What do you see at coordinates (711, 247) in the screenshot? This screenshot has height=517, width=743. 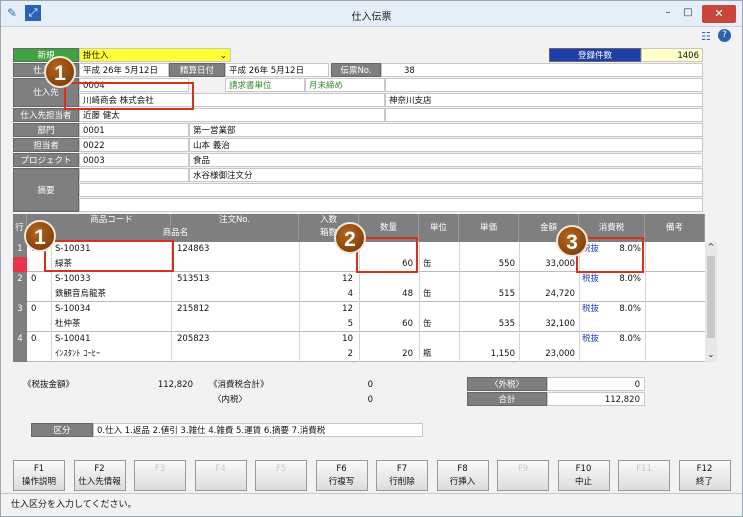 I see `scroll-up-icon: ^` at bounding box center [711, 247].